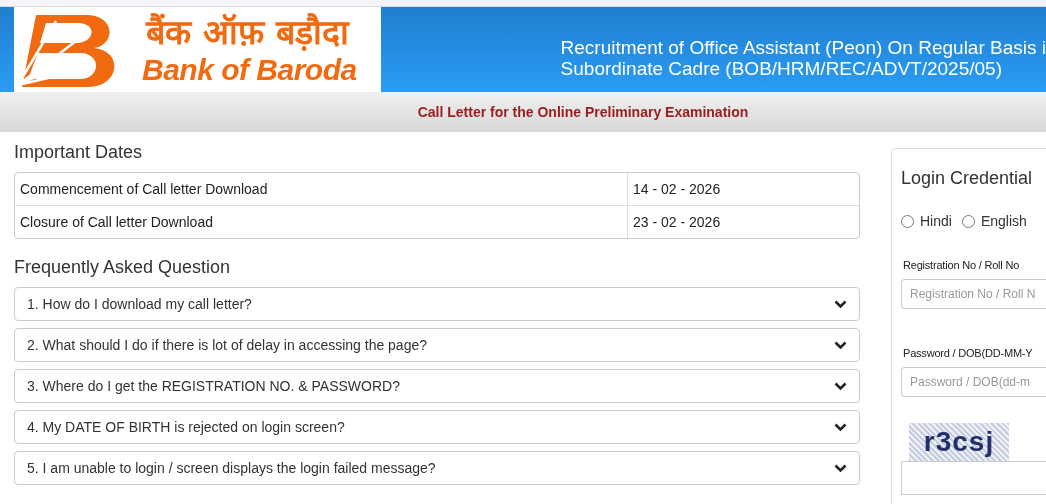 The height and width of the screenshot is (504, 1046). What do you see at coordinates (437, 345) in the screenshot?
I see `faq-item: 2. What should I do if there is lot of delay in accessing the page?` at bounding box center [437, 345].